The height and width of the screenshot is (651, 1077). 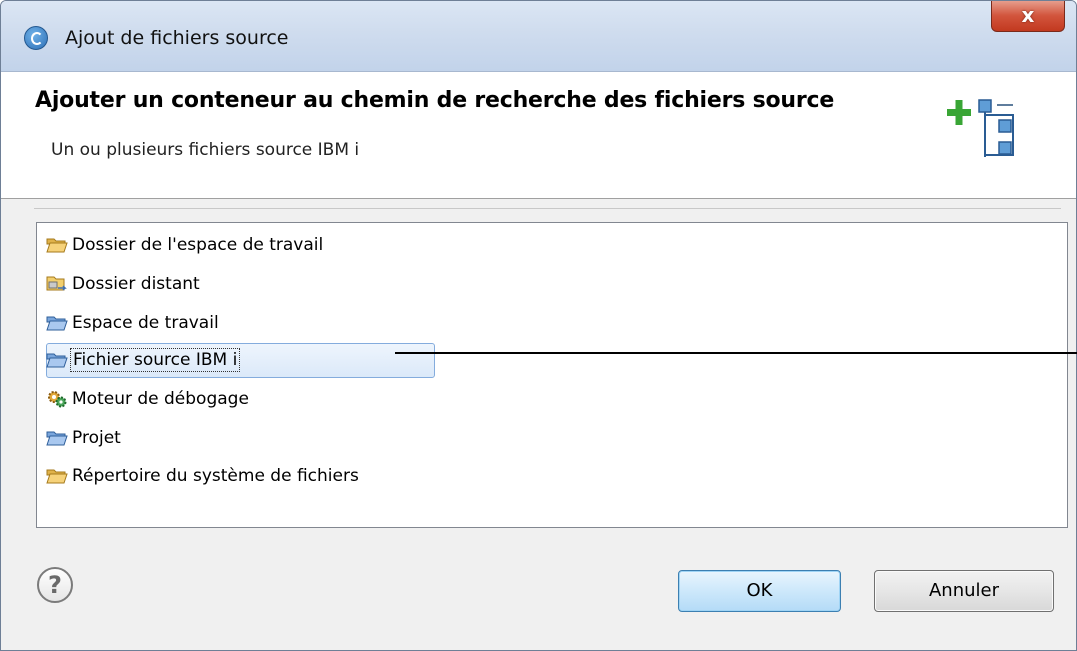 What do you see at coordinates (145, 323) in the screenshot?
I see `list-item-label: Espace de travail` at bounding box center [145, 323].